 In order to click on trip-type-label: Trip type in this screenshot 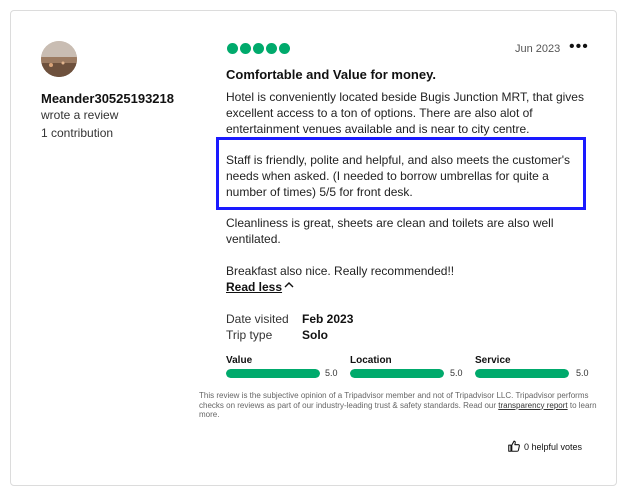, I will do `click(249, 335)`.